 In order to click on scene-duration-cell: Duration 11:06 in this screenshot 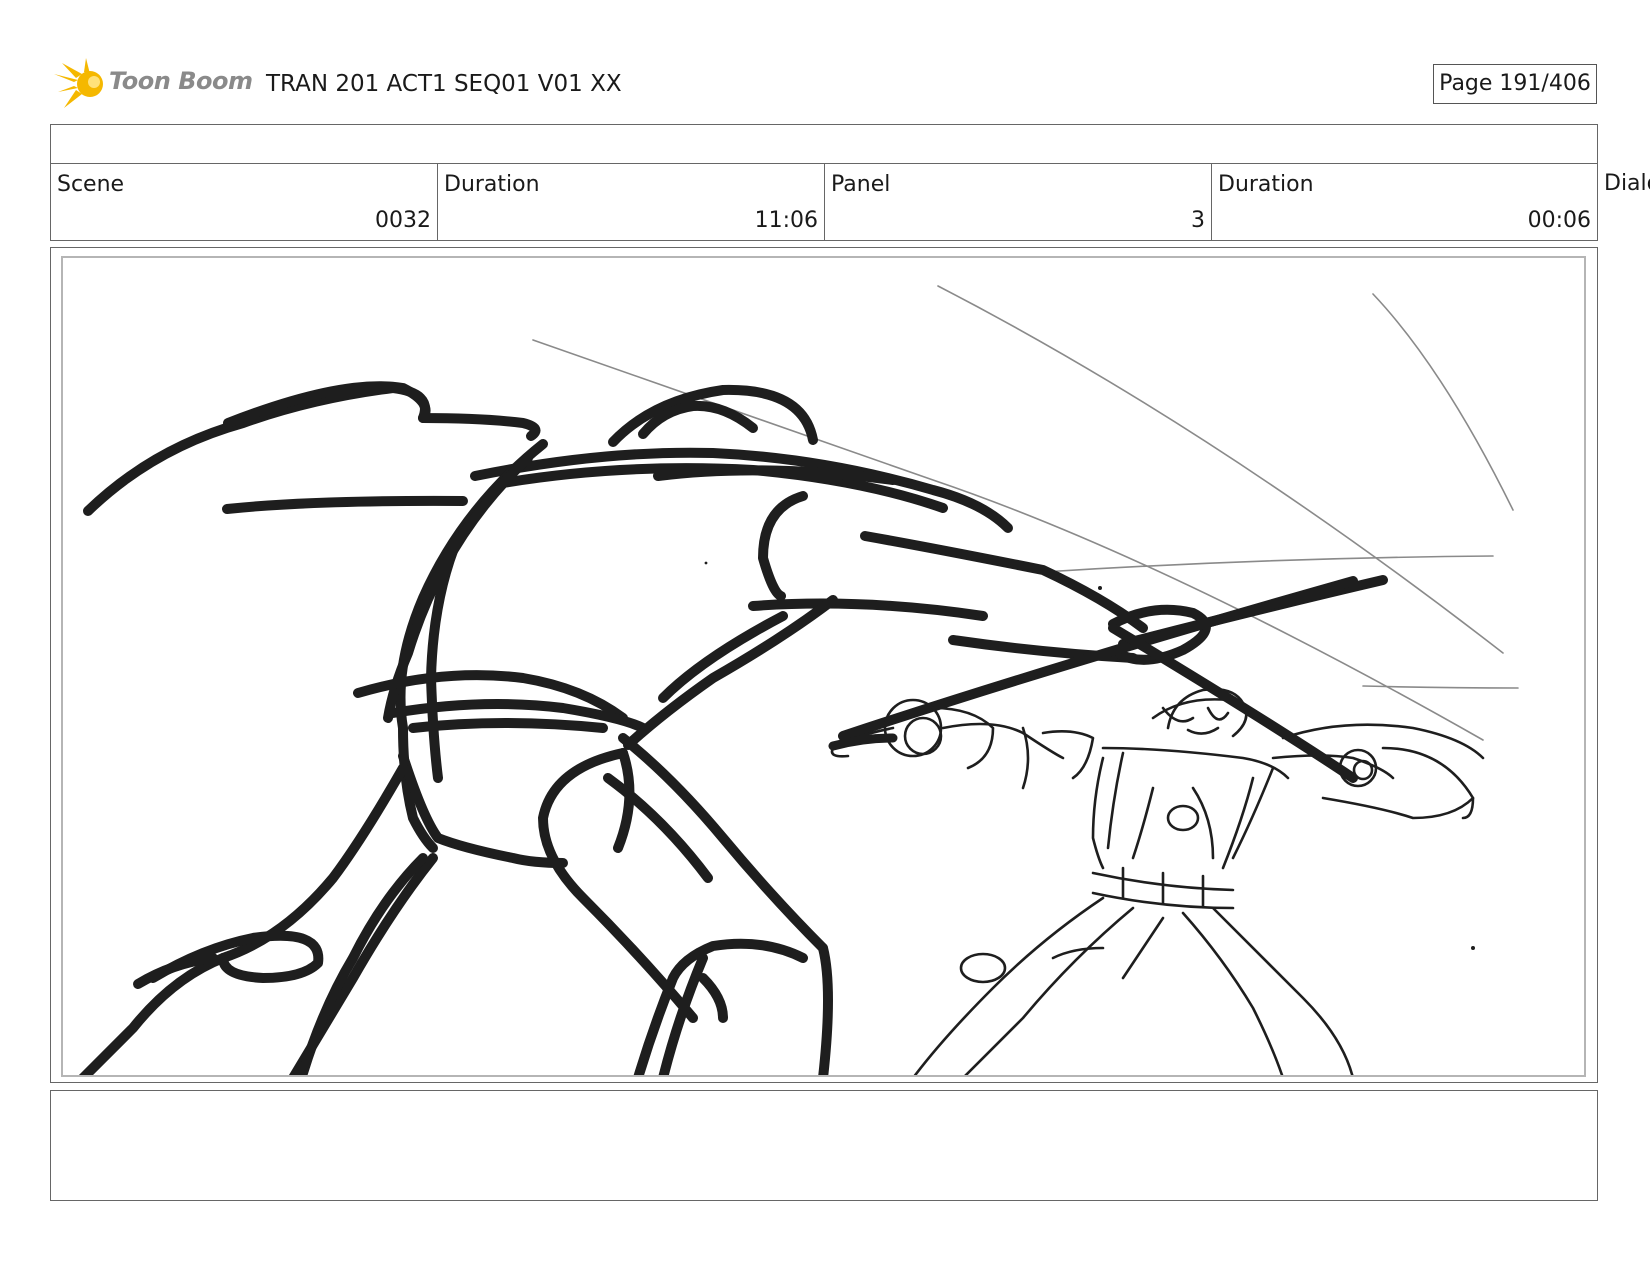, I will do `click(631, 202)`.